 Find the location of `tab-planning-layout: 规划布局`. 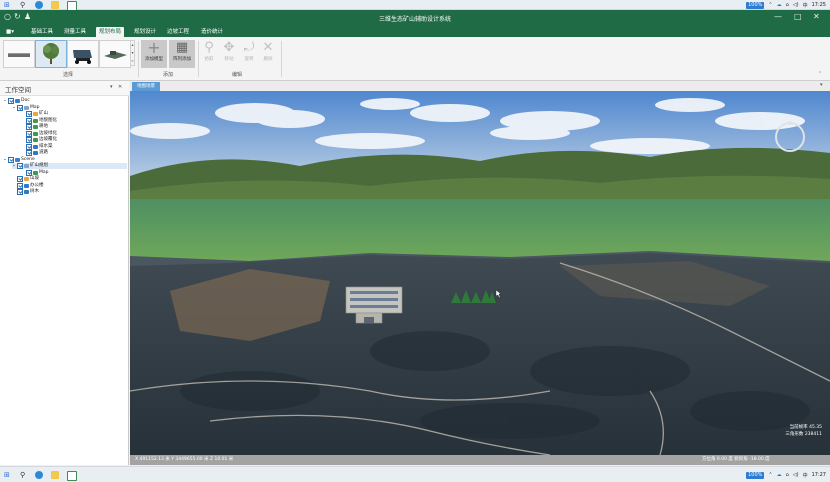

tab-planning-layout: 规划布局 is located at coordinates (110, 32).